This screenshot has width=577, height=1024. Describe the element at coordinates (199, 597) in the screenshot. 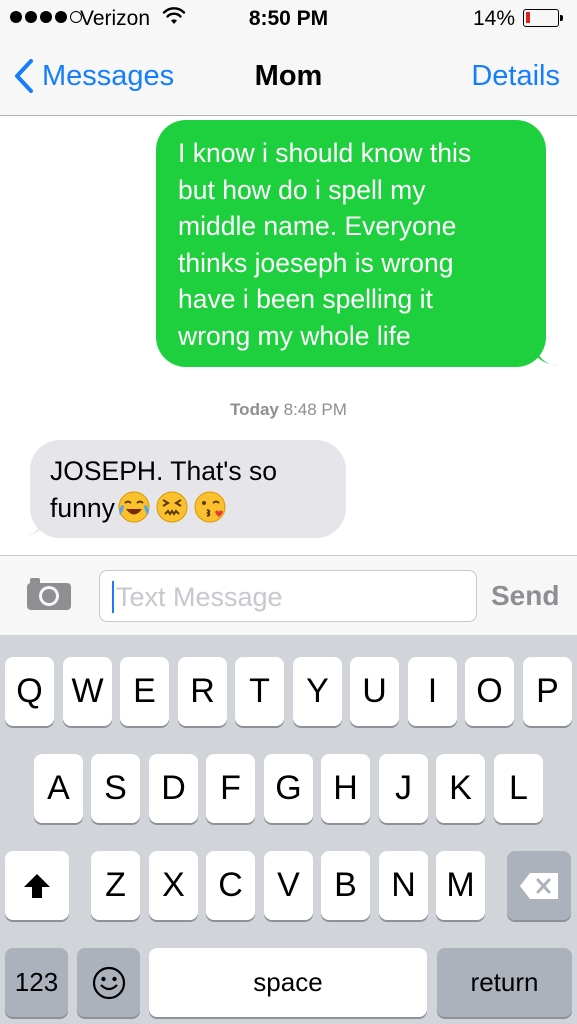

I see `message-input-placeholder: Text Message` at that location.